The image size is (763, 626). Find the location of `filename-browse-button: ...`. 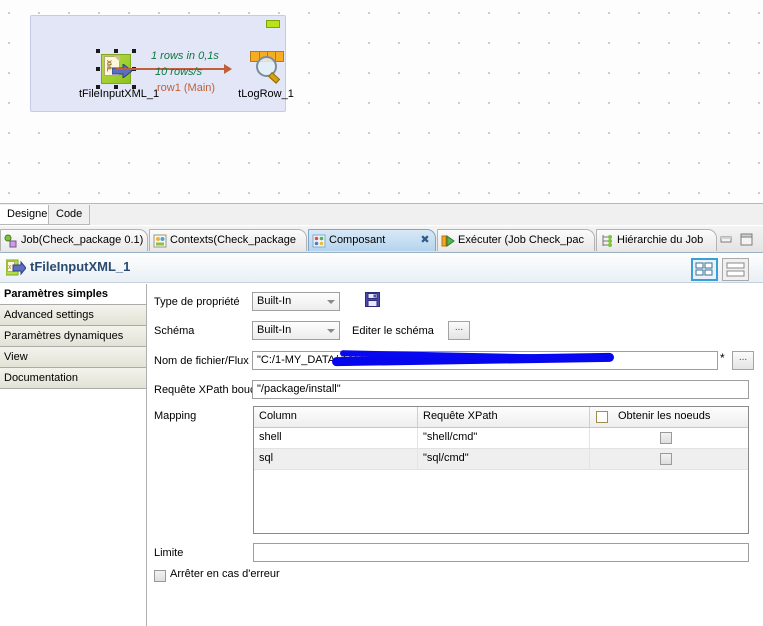

filename-browse-button: ... is located at coordinates (743, 360).